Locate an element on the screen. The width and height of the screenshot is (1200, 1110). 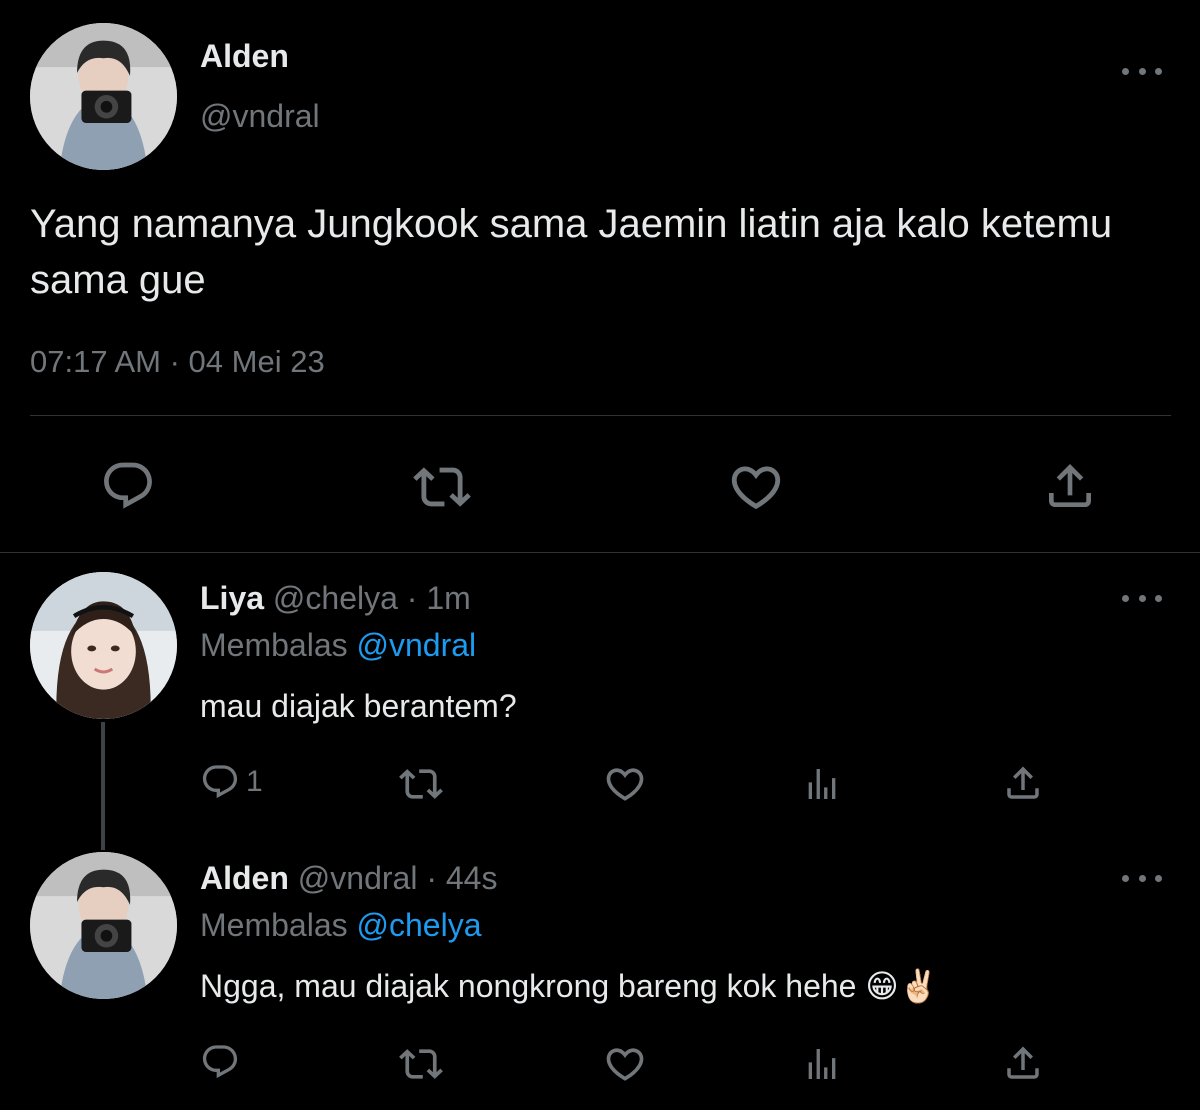
avatar-liya is located at coordinates (103, 645).